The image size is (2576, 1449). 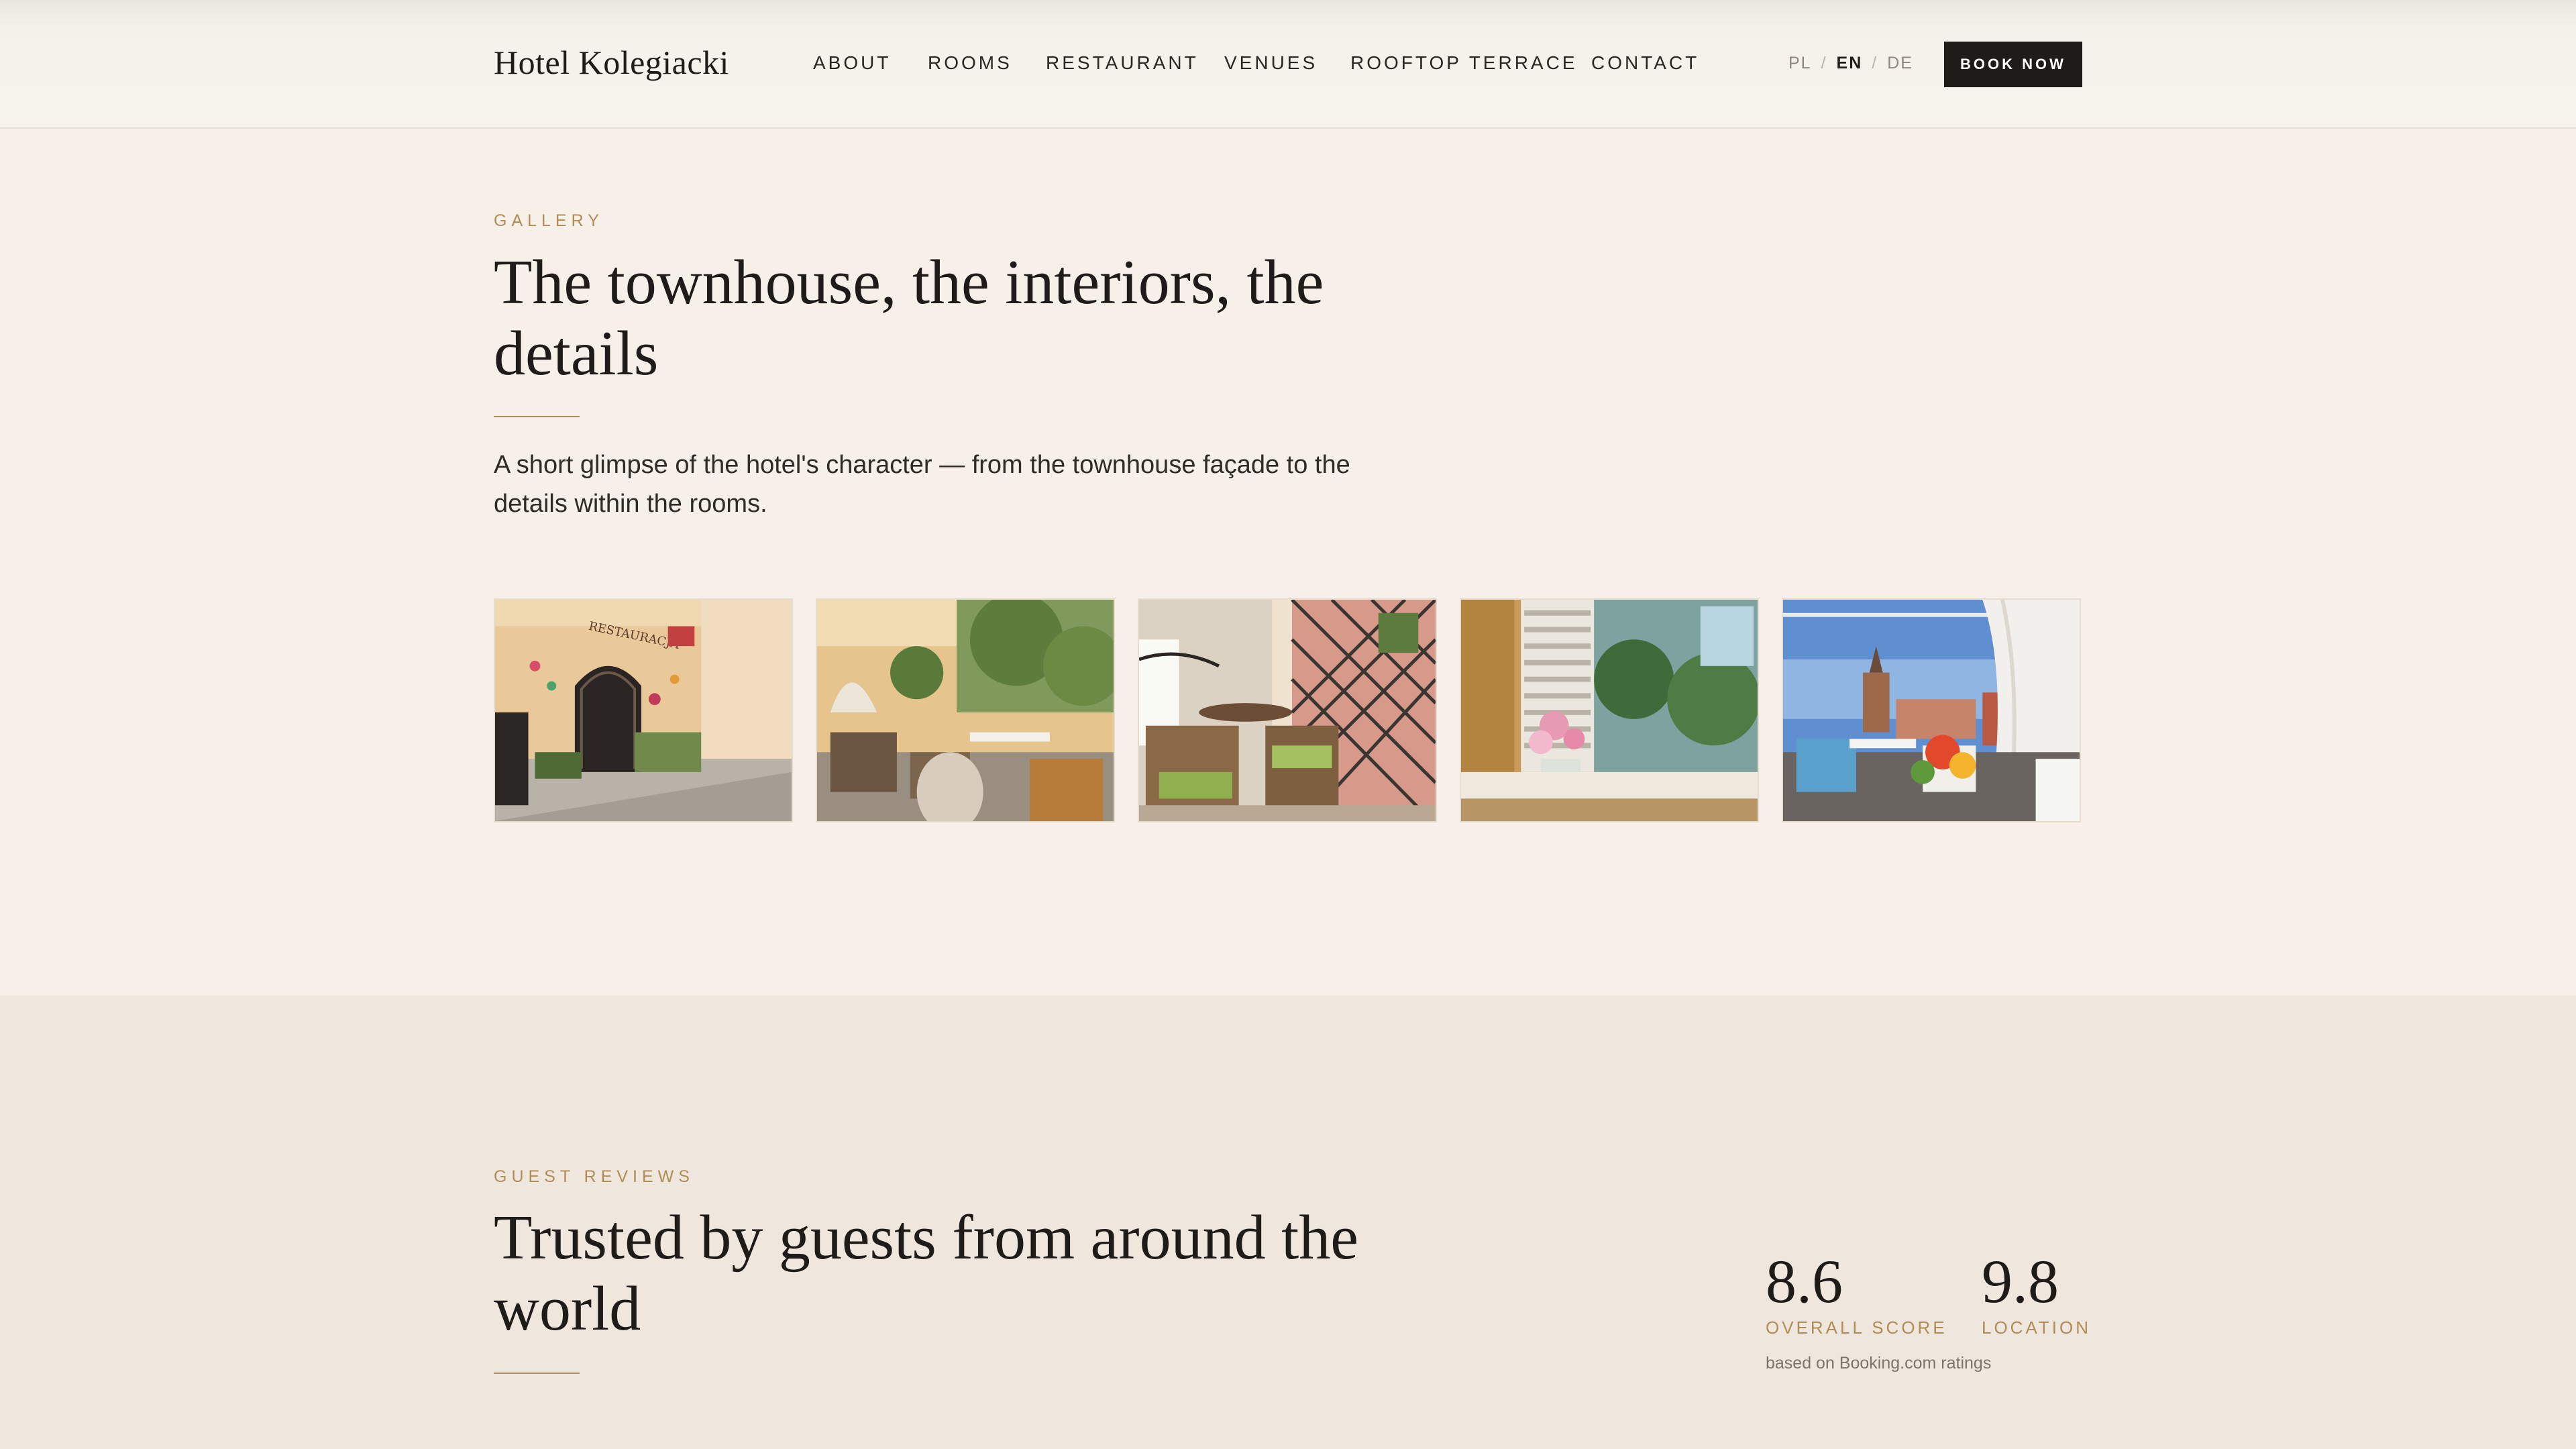 I want to click on score-source-note: based on Booking.com ratings, so click(x=1879, y=1363).